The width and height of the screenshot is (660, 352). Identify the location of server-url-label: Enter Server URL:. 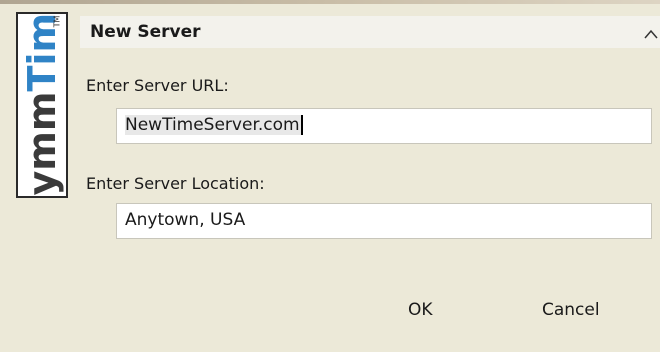
(157, 85).